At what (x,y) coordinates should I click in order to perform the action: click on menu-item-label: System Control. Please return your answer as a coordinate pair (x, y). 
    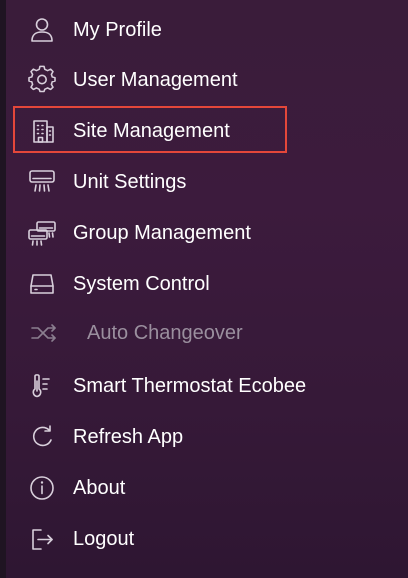
    Looking at the image, I should click on (141, 284).